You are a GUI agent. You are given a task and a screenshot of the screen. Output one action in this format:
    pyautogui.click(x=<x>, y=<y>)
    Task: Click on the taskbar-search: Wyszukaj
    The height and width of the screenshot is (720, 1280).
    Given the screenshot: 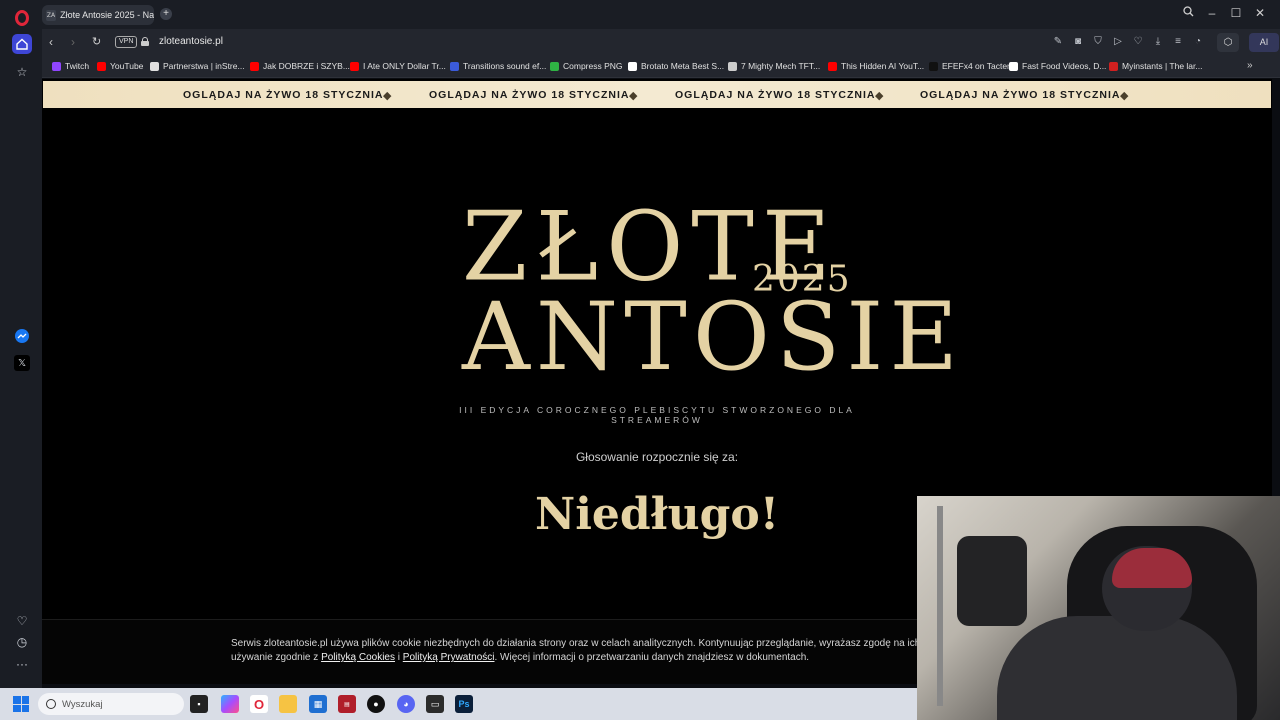 What is the action you would take?
    pyautogui.click(x=111, y=704)
    